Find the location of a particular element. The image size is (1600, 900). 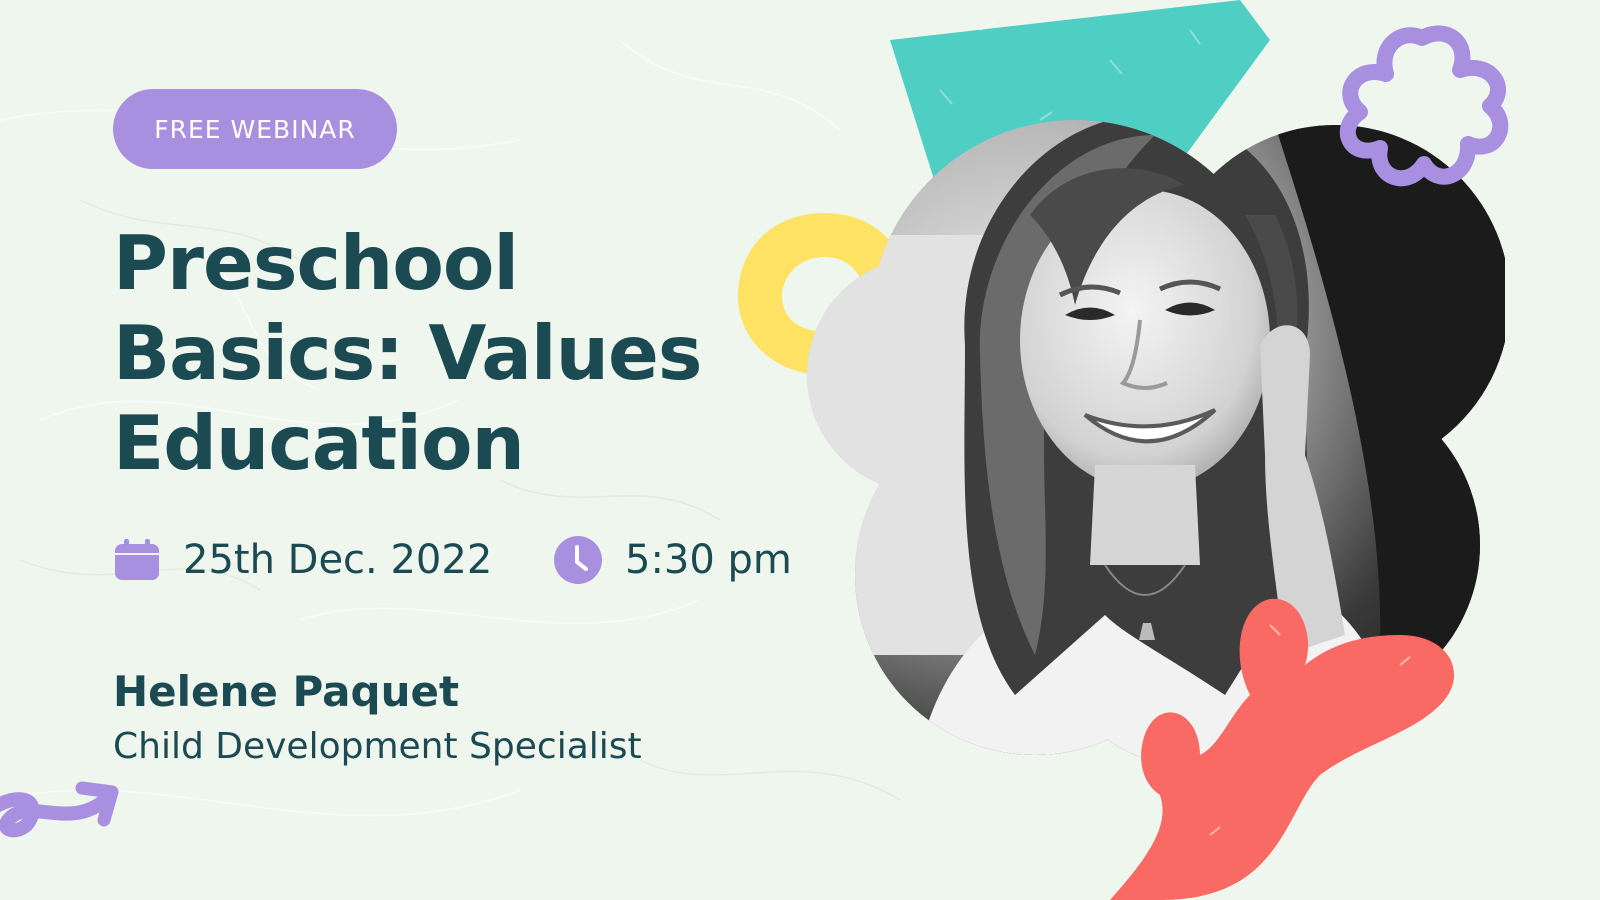

calendar-icon is located at coordinates (137, 560).